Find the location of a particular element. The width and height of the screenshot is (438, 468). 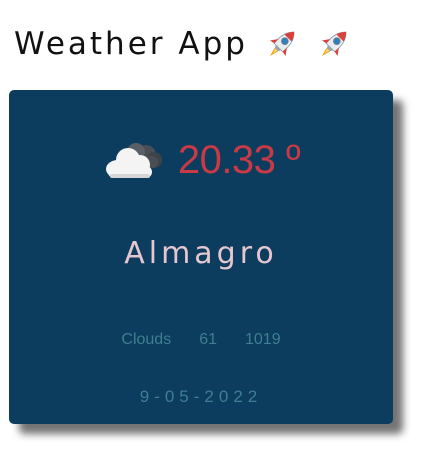

temperature: 20.33 º is located at coordinates (239, 160).